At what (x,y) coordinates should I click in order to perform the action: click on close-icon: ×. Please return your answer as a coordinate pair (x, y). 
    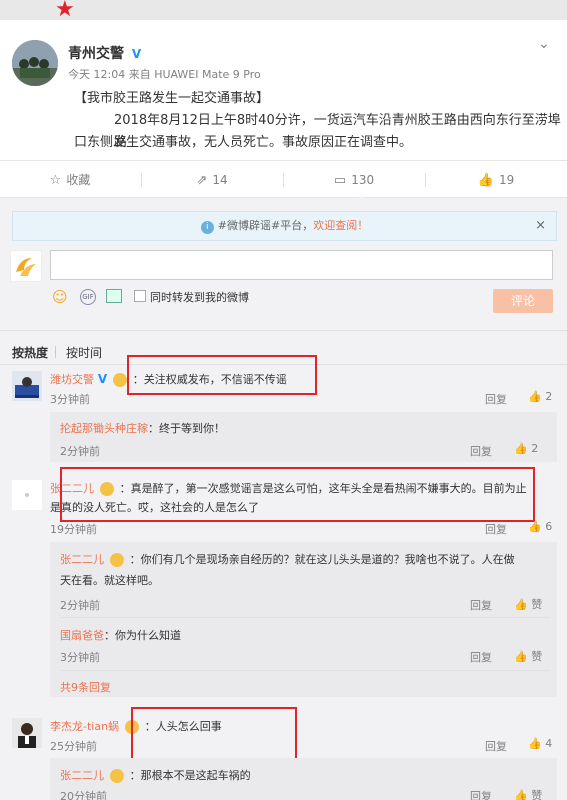
    Looking at the image, I should click on (540, 226).